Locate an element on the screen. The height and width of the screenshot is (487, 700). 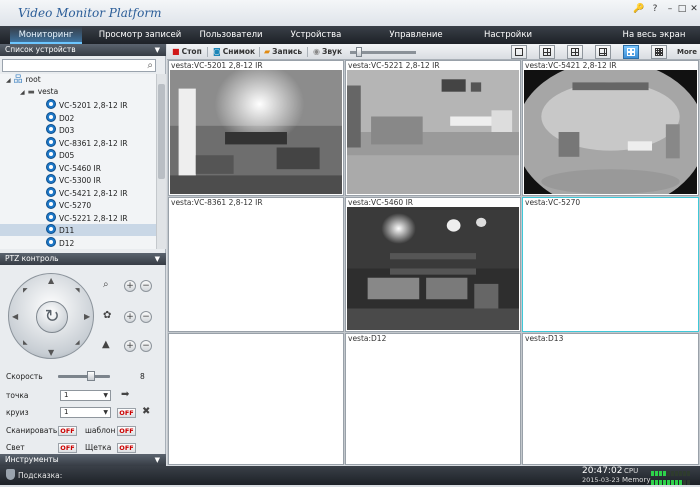
more-button: More is located at coordinates (687, 52).